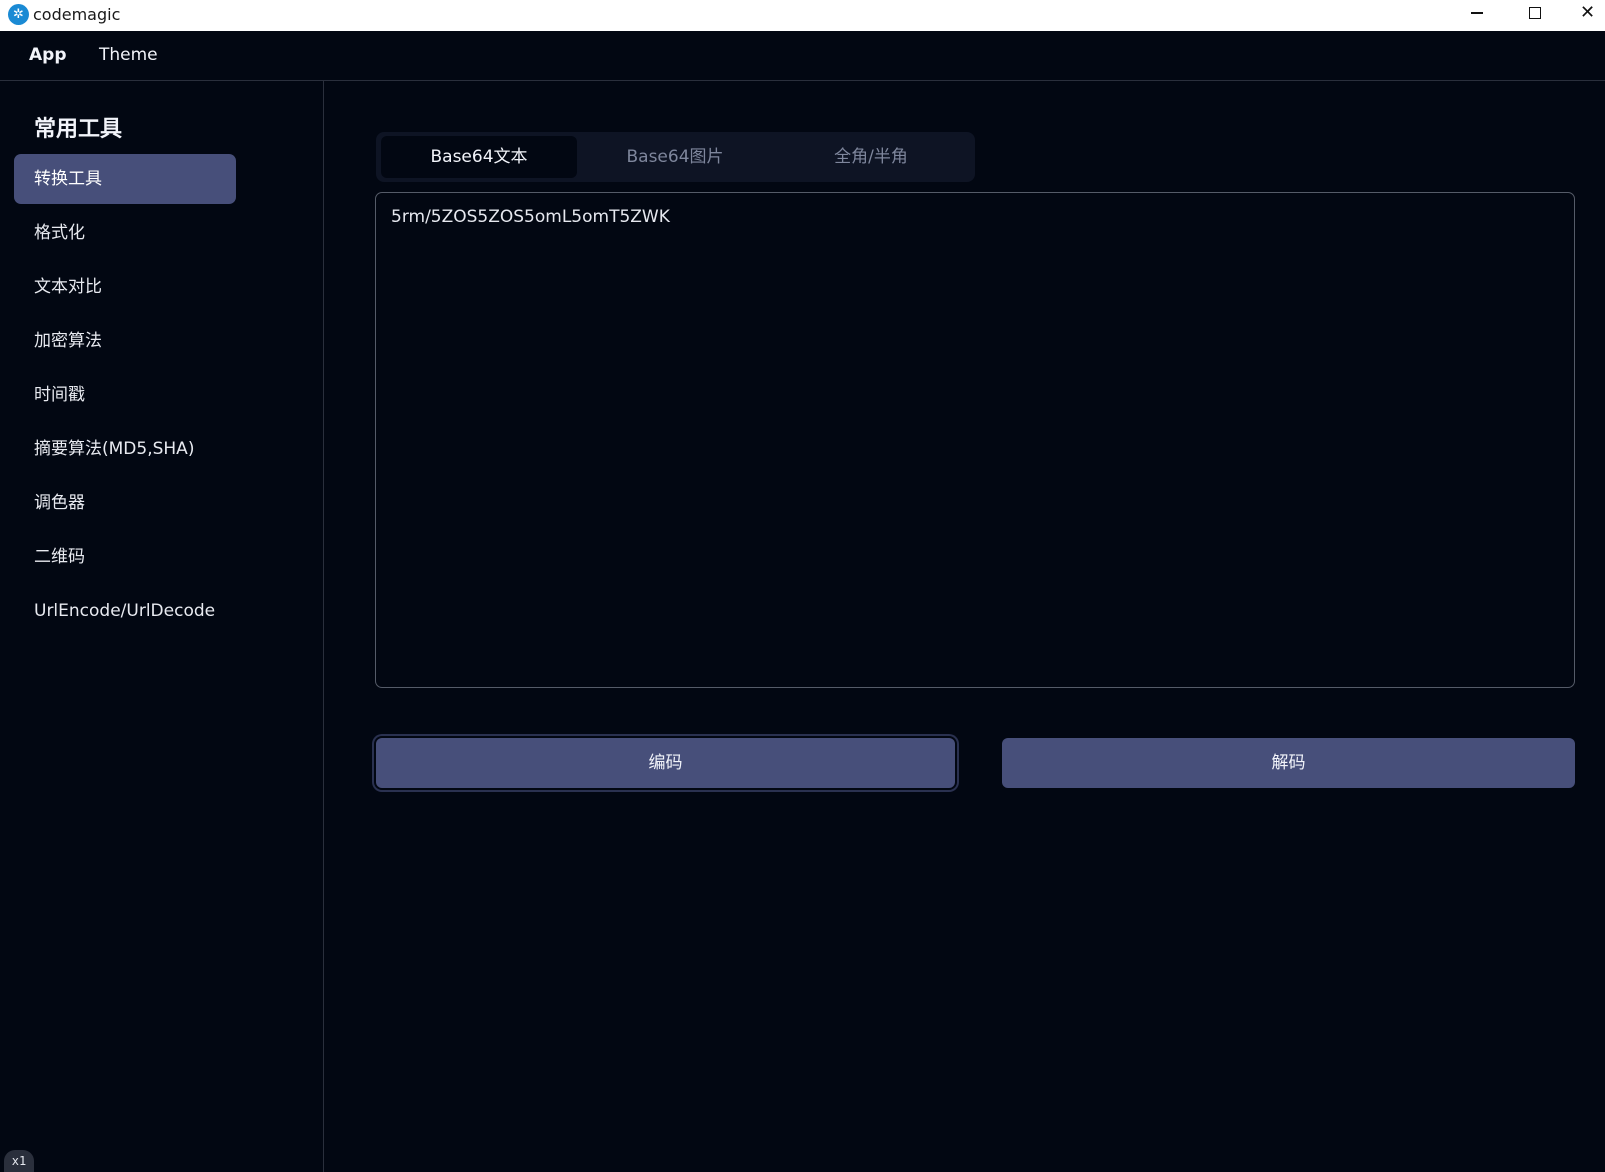  I want to click on sidebar-item-digest: 摘要算法(MD5,SHA), so click(125, 449).